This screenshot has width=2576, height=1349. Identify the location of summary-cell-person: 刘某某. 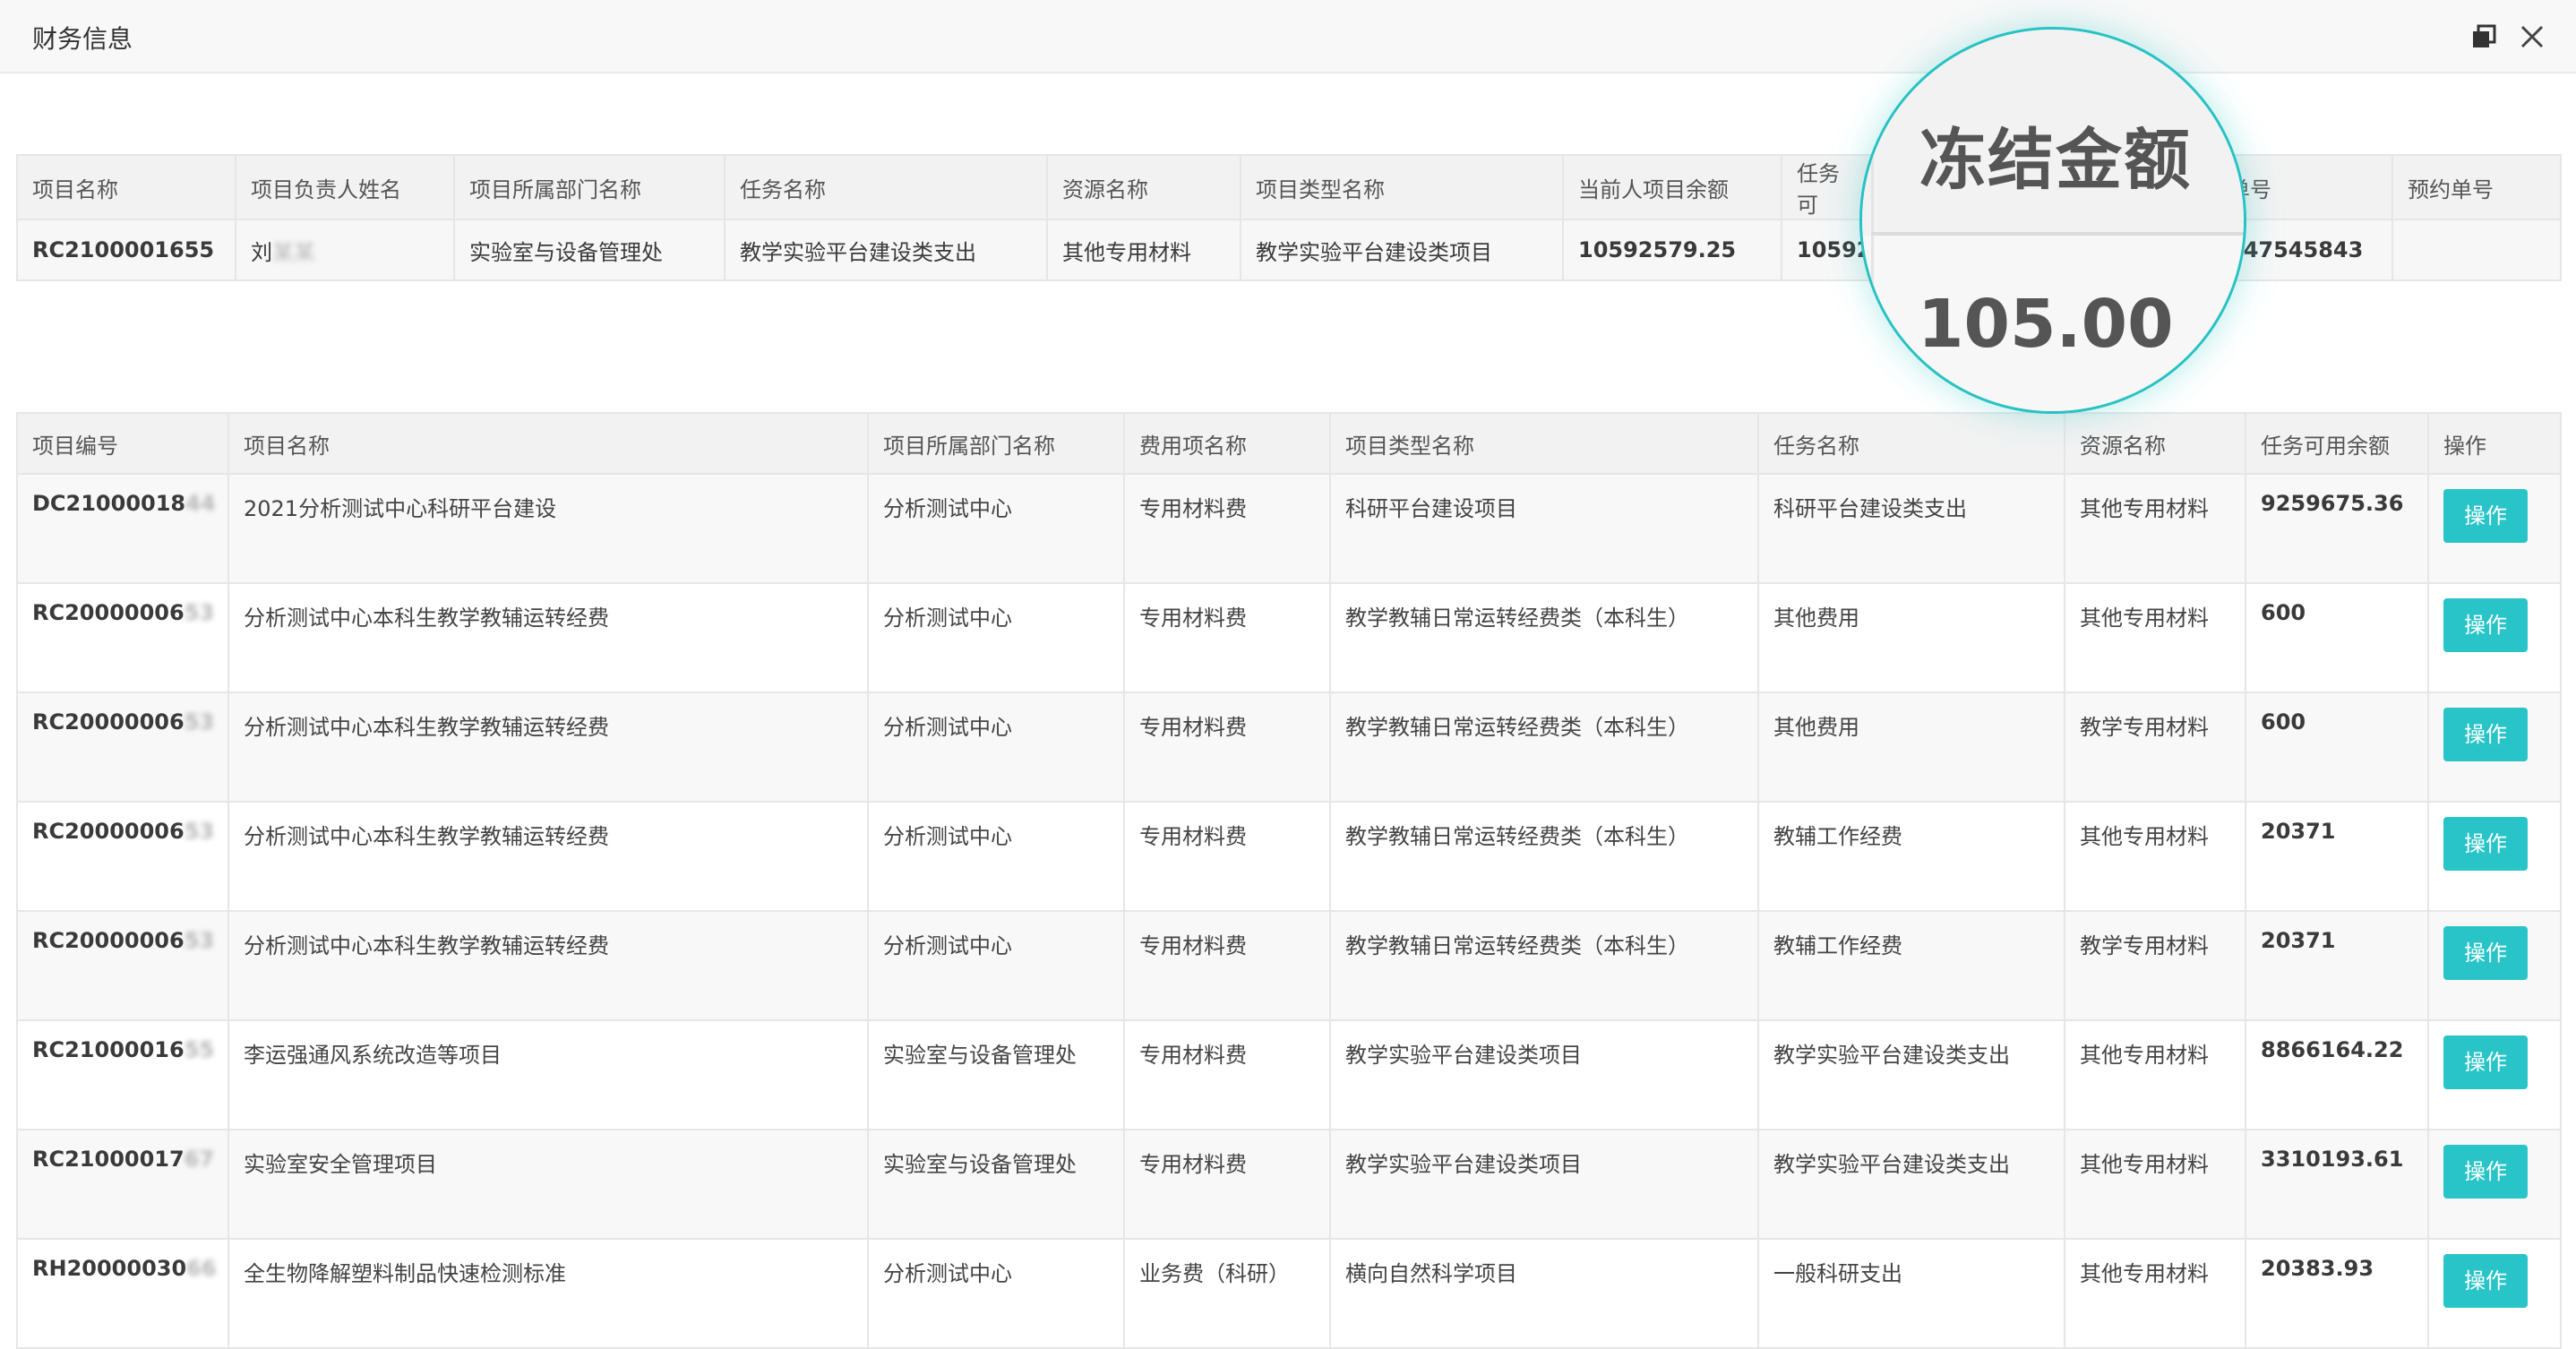
(345, 250).